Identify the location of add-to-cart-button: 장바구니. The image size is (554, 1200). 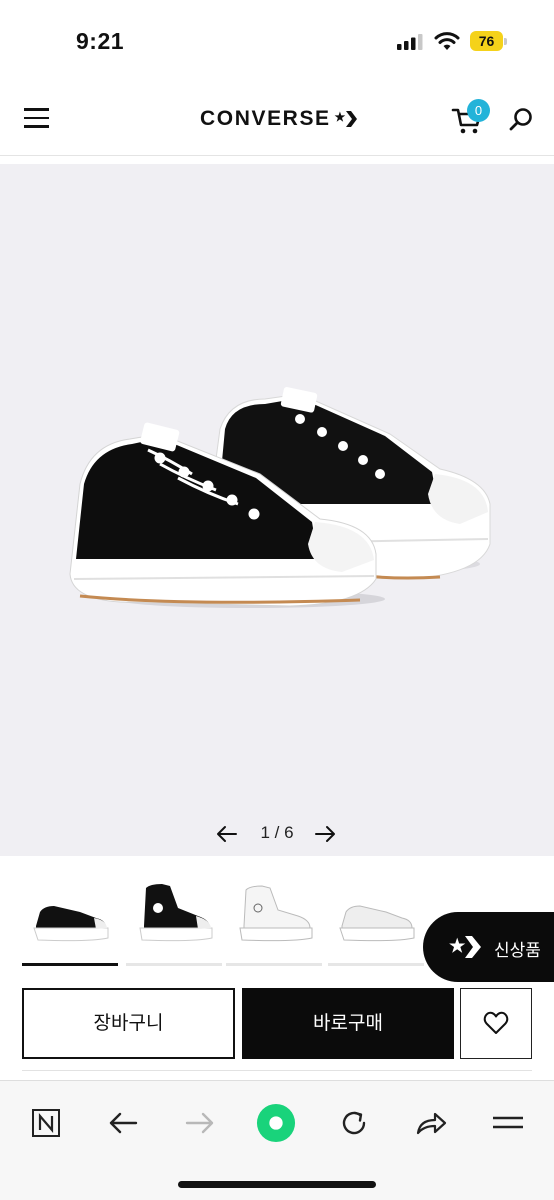
(128, 1023).